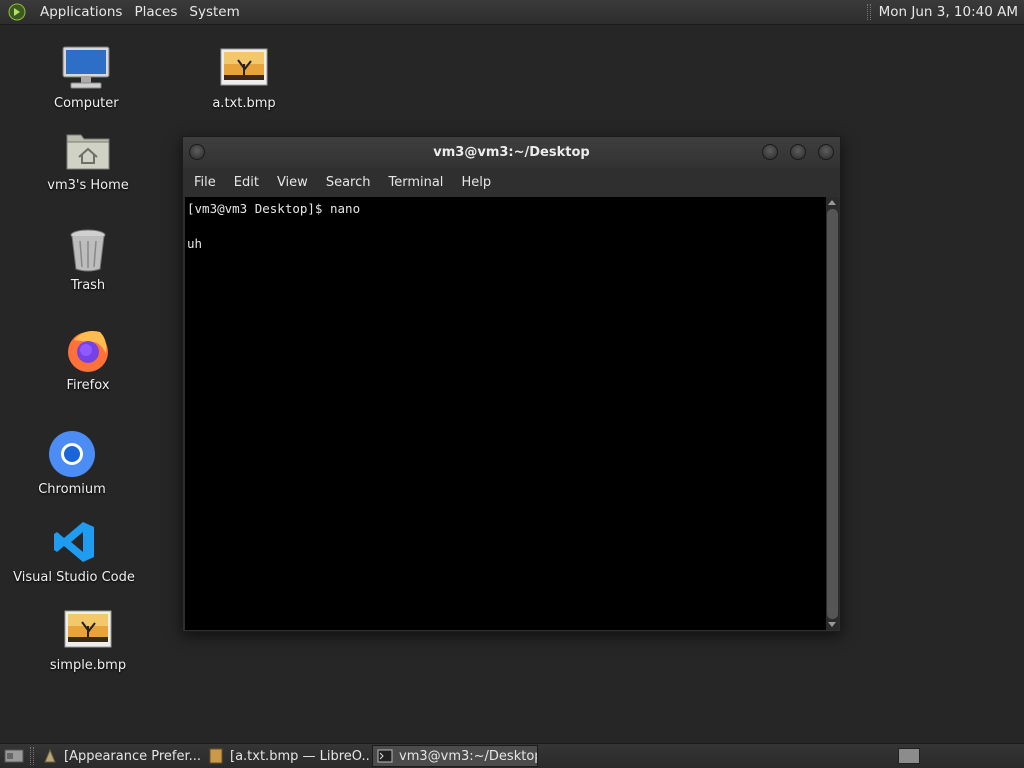 The height and width of the screenshot is (768, 1024). What do you see at coordinates (81, 12) in the screenshot?
I see `applications-menu: Applications` at bounding box center [81, 12].